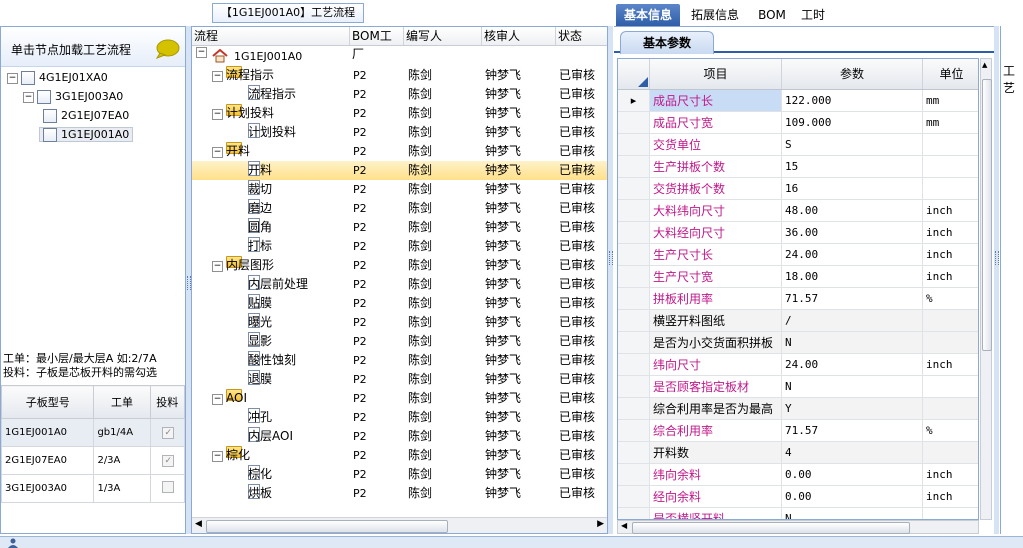 This screenshot has height=548, width=1023. What do you see at coordinates (852, 299) in the screenshot?
I see `param-value: 71.57` at bounding box center [852, 299].